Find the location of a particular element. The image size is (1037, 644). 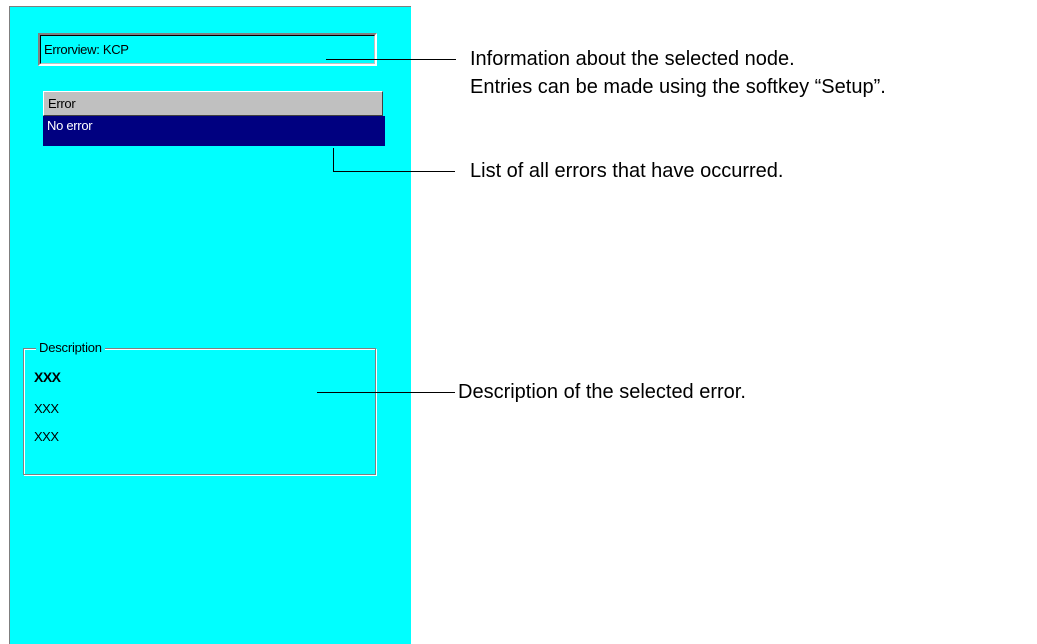

error-list-header: Error is located at coordinates (213, 103).